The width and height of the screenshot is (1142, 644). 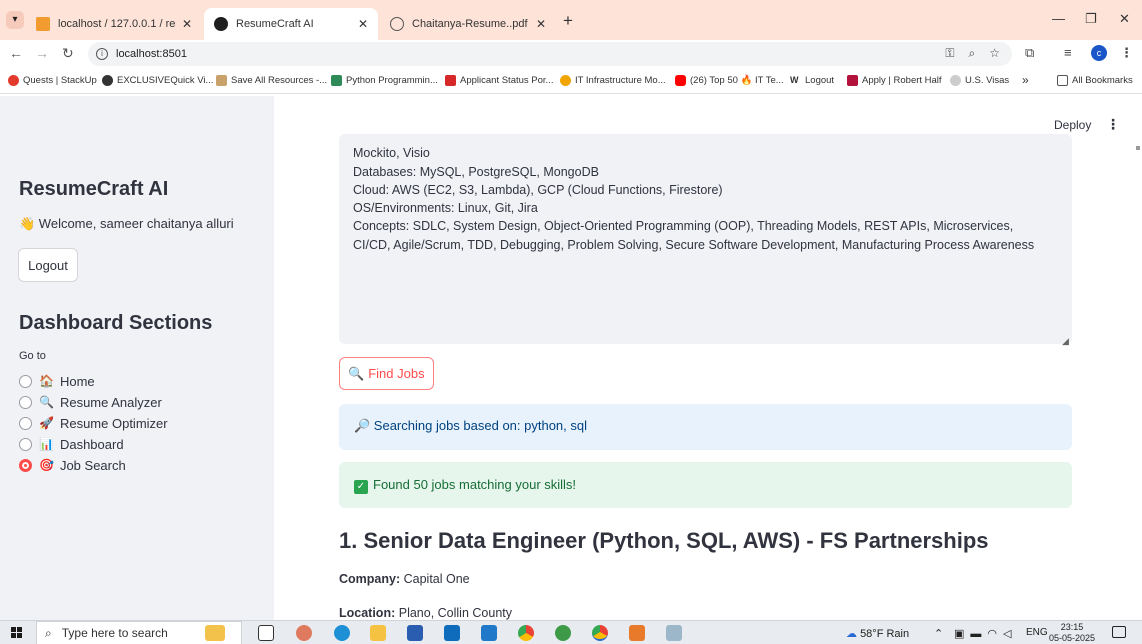 What do you see at coordinates (68, 53) in the screenshot?
I see `reload-icon: ↻` at bounding box center [68, 53].